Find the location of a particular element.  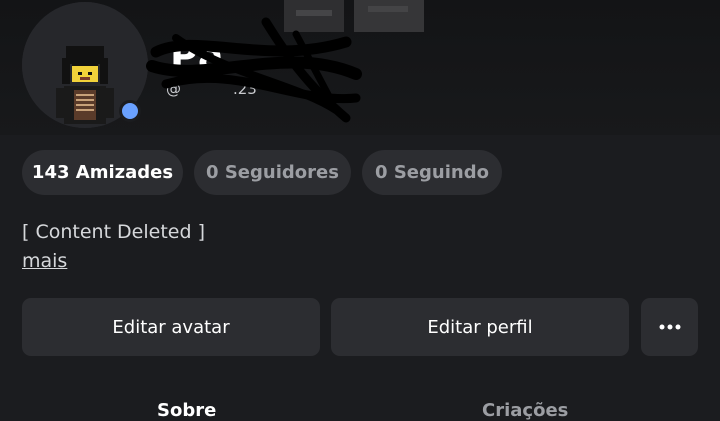

tab-about: Sobre is located at coordinates (186, 410).